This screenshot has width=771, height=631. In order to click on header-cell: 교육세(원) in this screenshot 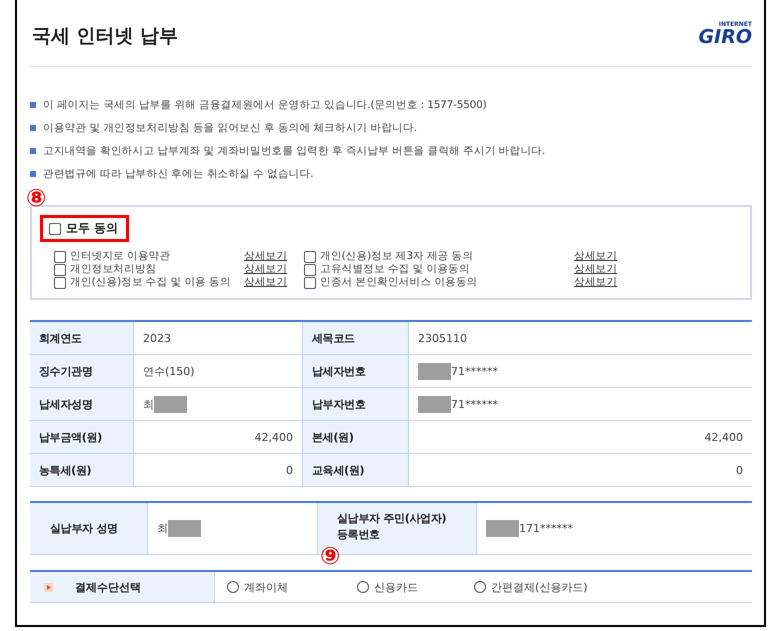, I will do `click(356, 470)`.